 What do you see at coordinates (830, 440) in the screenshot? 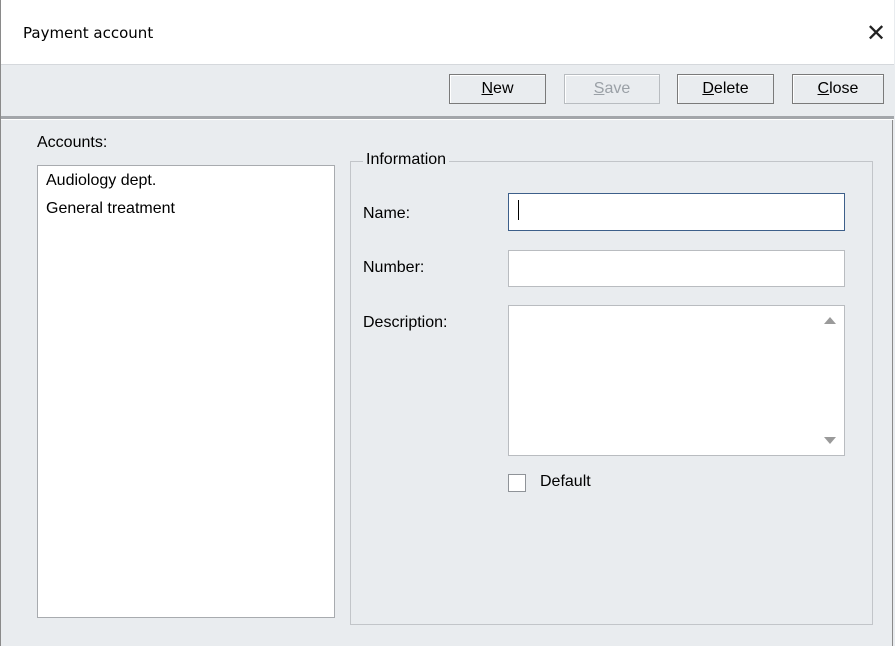
I see `scroll-down-arrow-icon` at bounding box center [830, 440].